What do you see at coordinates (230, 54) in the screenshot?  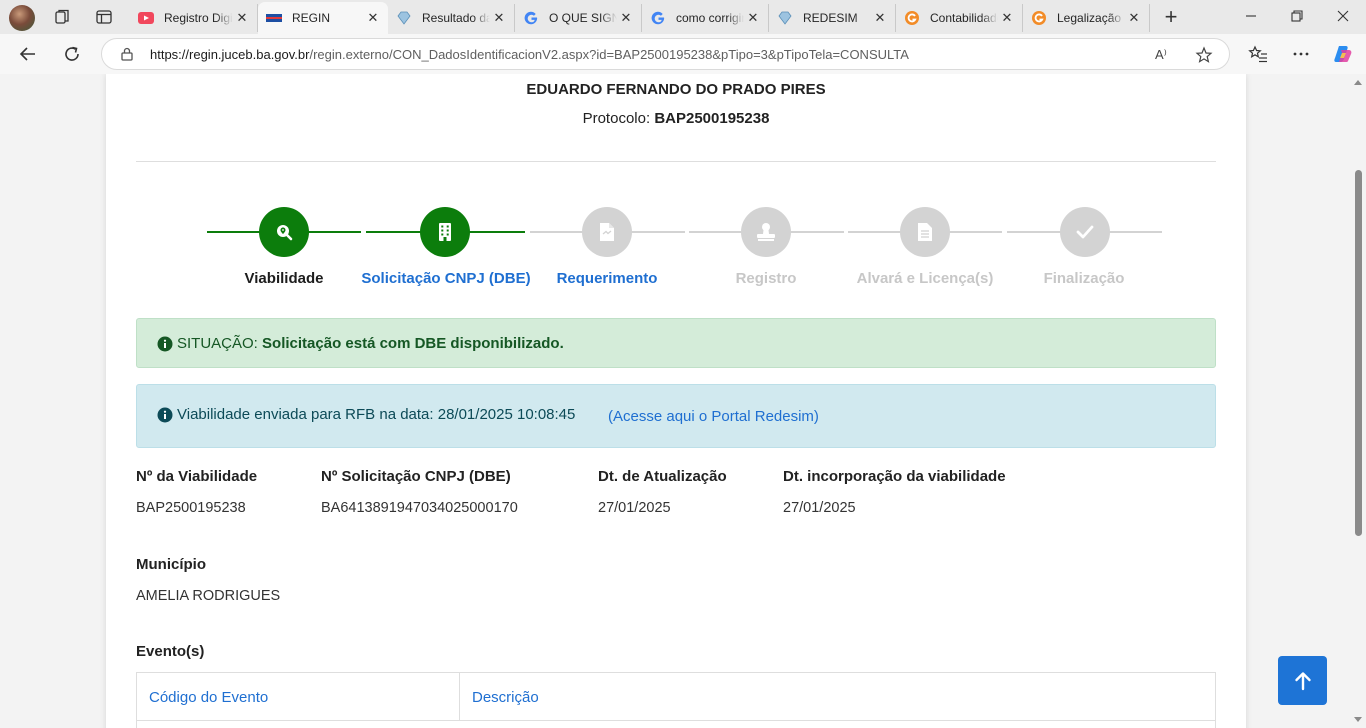 I see `url-host: https://regin.juceb.ba.gov.br` at bounding box center [230, 54].